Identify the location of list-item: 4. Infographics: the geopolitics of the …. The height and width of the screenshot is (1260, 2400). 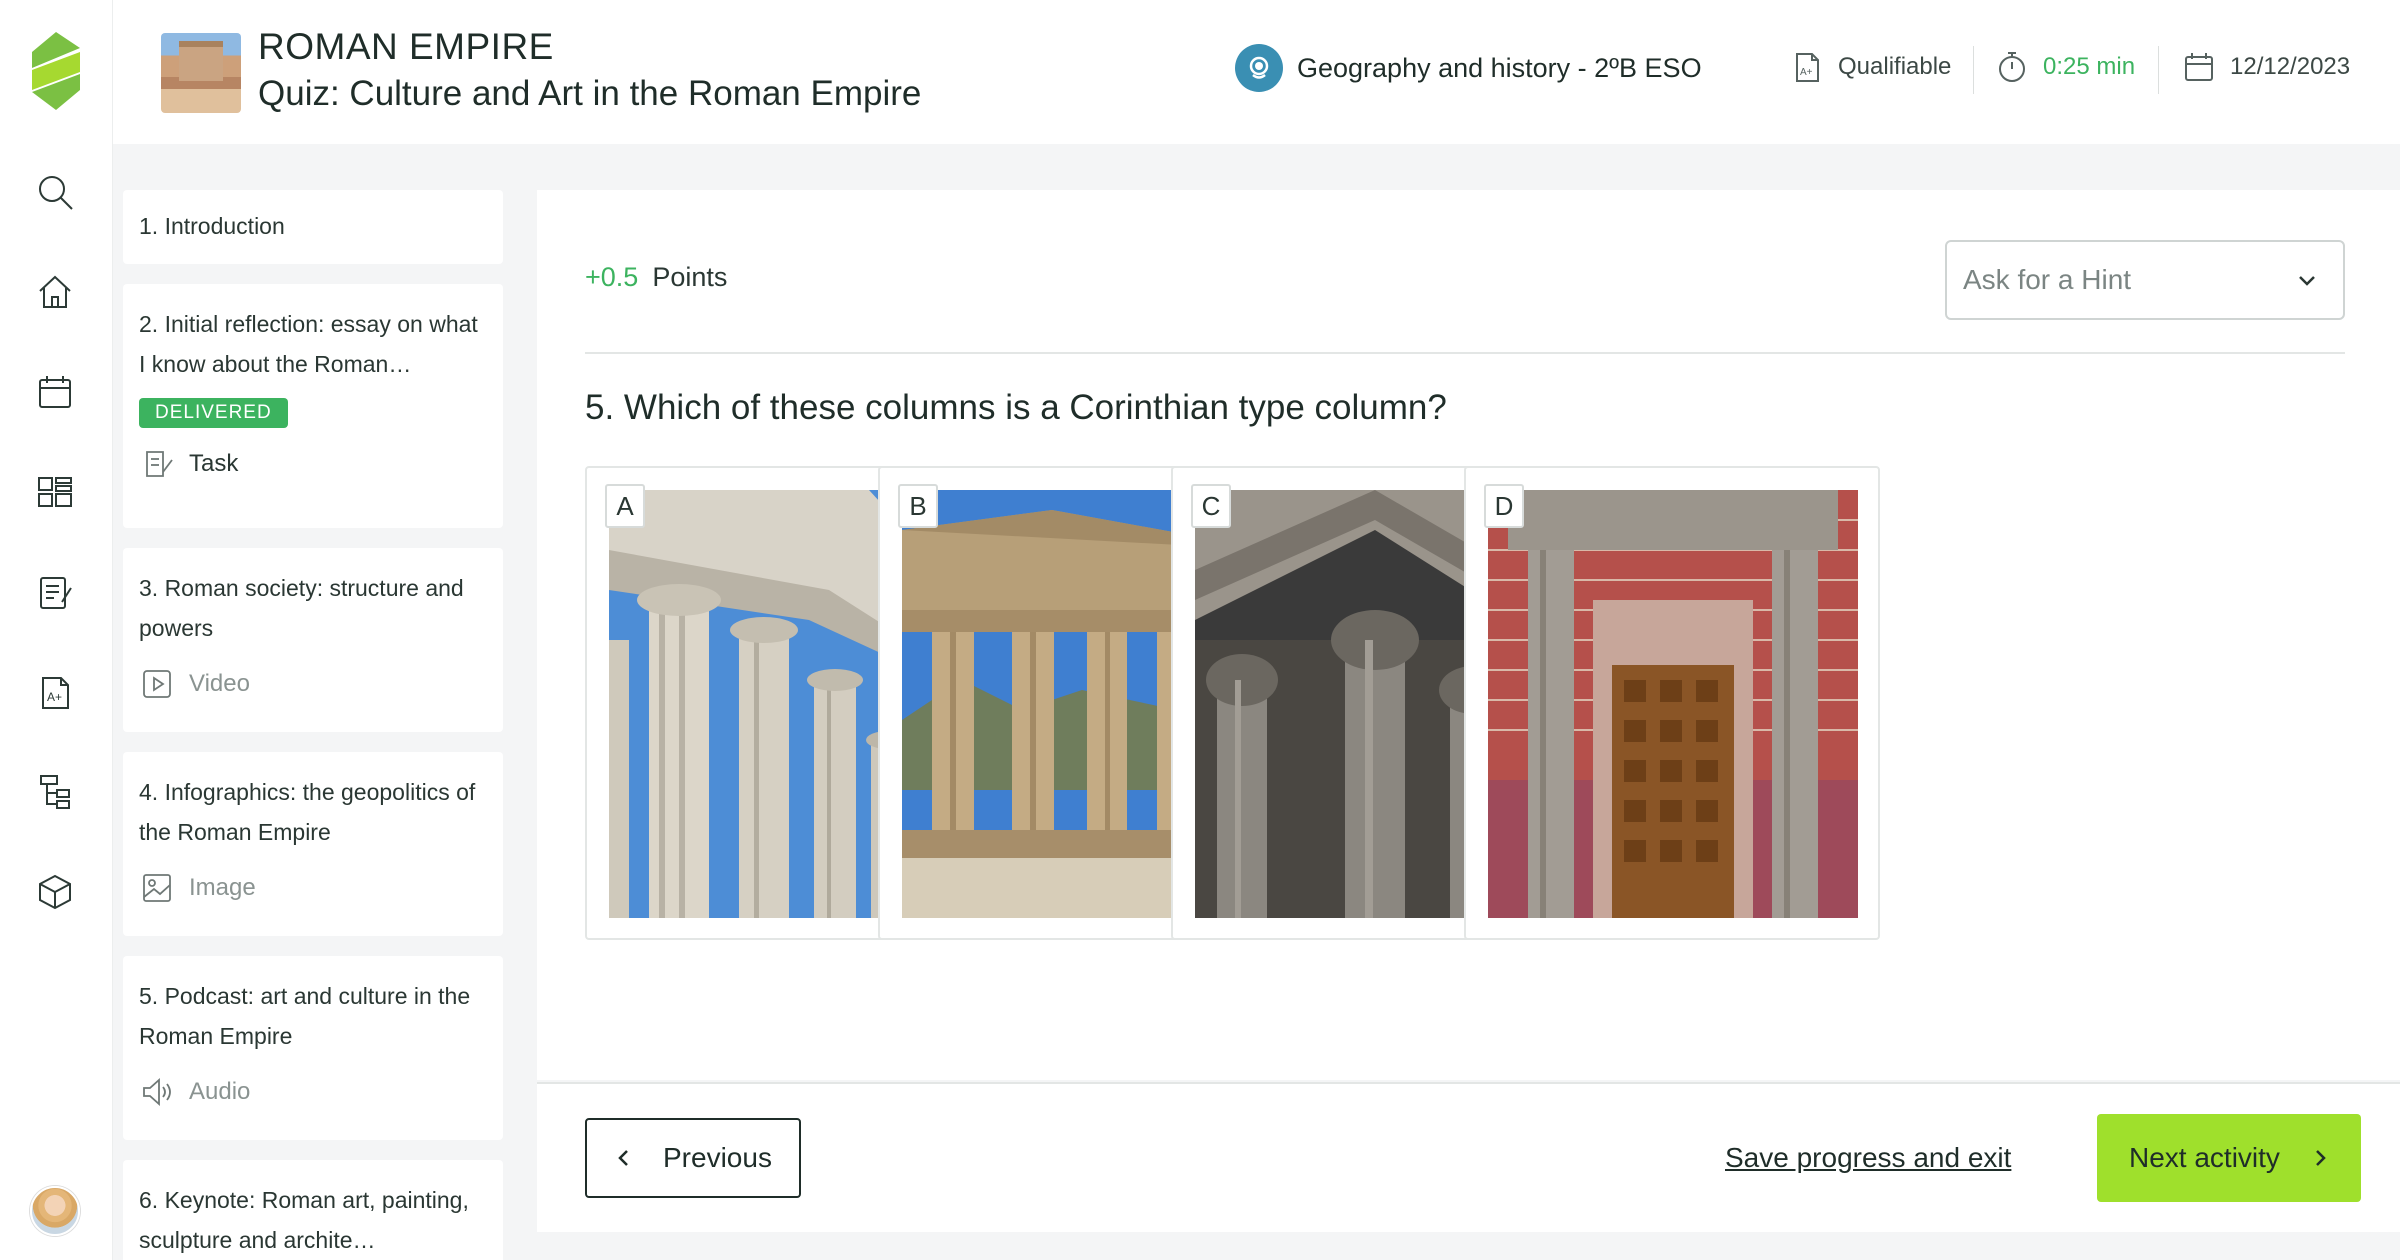
(313, 844).